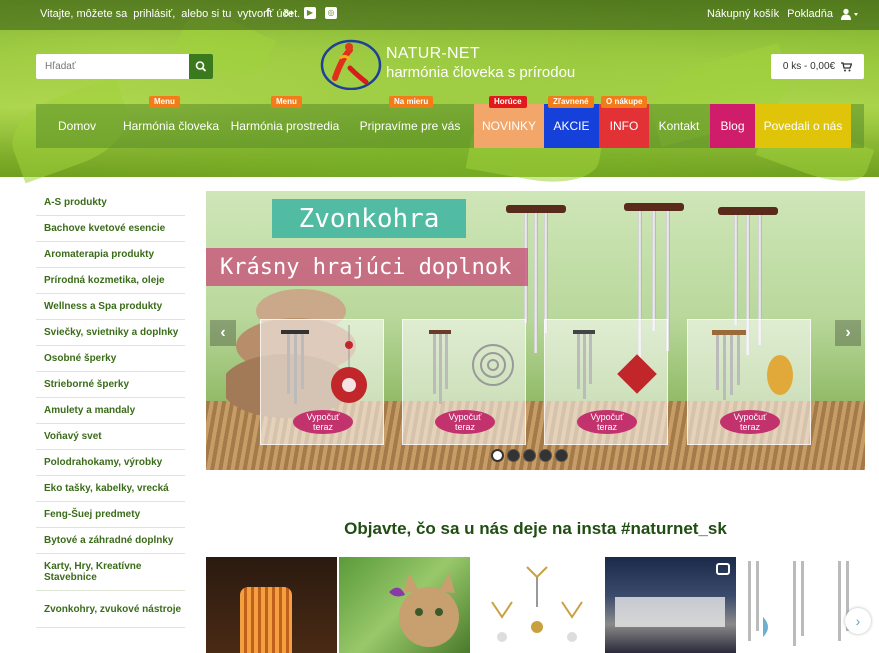 The width and height of the screenshot is (879, 653). I want to click on nav-item-blog: Blog, so click(732, 126).